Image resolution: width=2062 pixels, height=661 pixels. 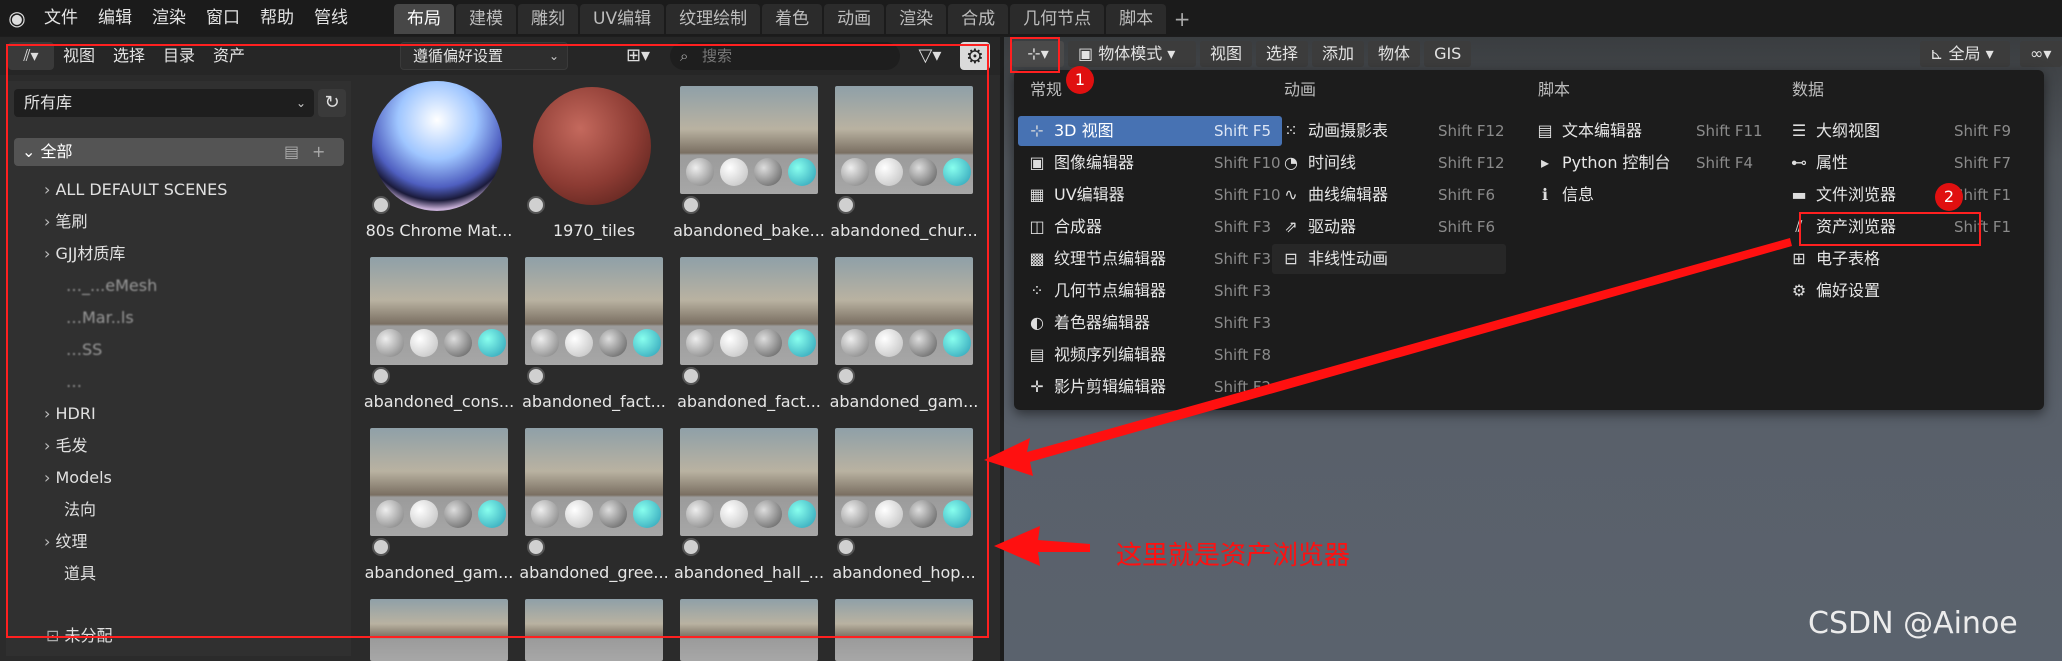 I want to click on file-browser-icon: ▬, so click(x=1799, y=194).